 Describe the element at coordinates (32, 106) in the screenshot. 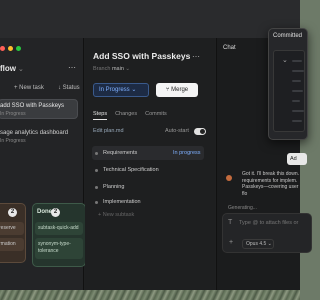

I see `task-title: add SSO with Passkeys` at that location.